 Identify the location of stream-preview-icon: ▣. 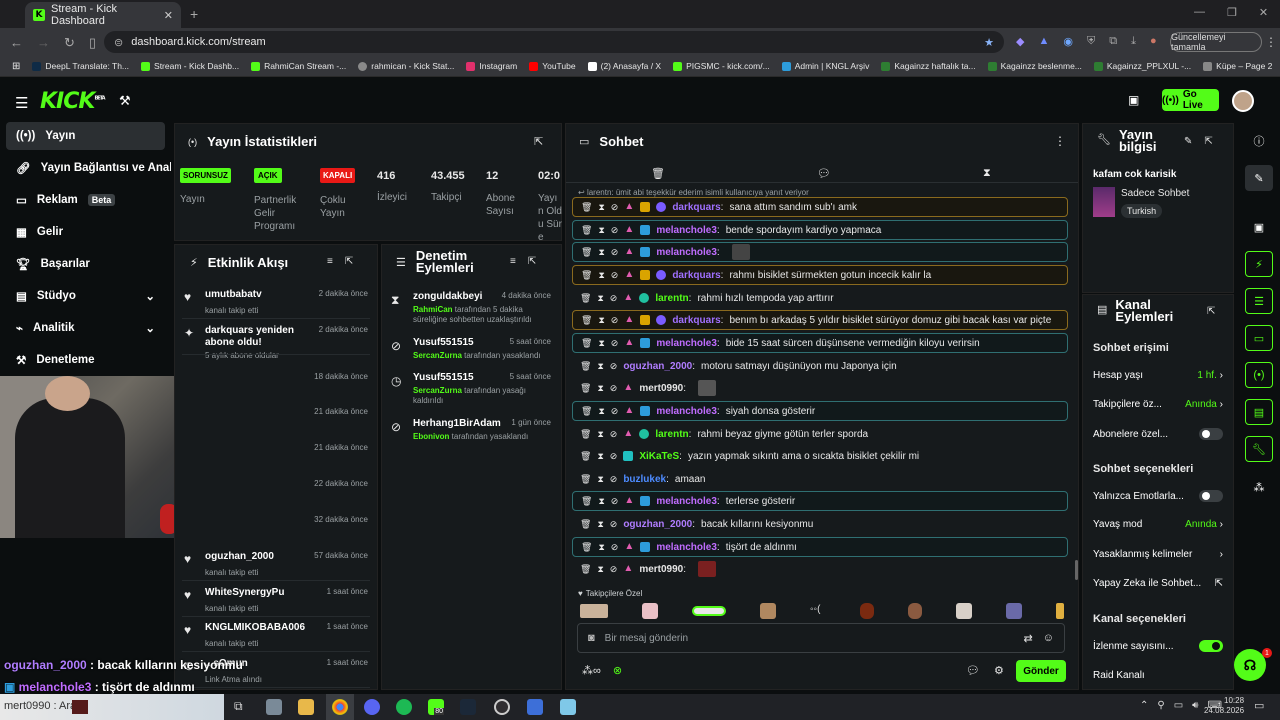
(1133, 100).